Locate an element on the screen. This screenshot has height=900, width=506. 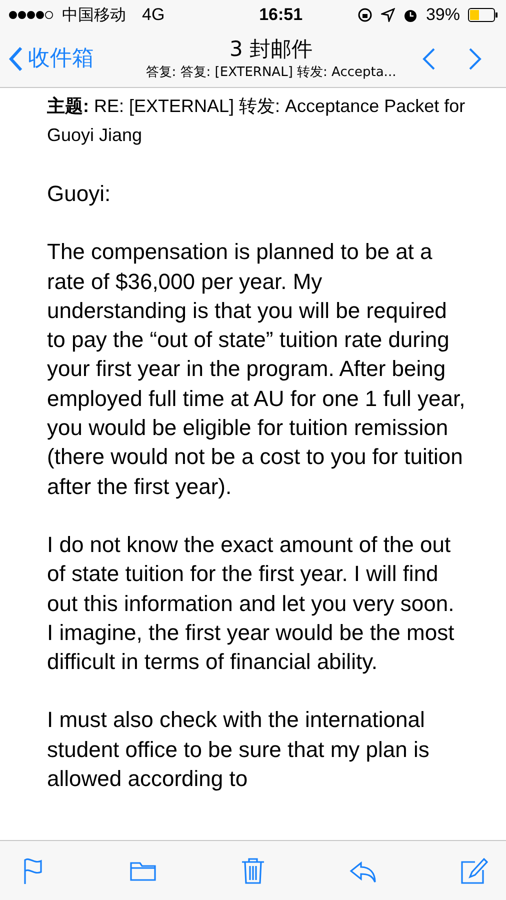
status-time: 16:51 is located at coordinates (280, 15).